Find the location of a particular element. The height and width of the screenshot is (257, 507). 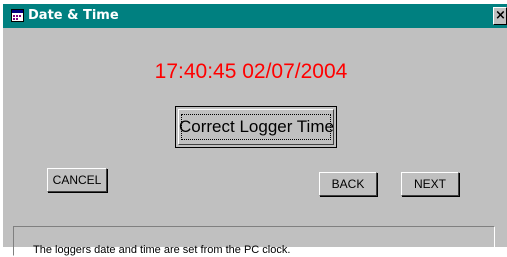

correct-logger-time-button: Correct Logger Time is located at coordinates (256, 127).